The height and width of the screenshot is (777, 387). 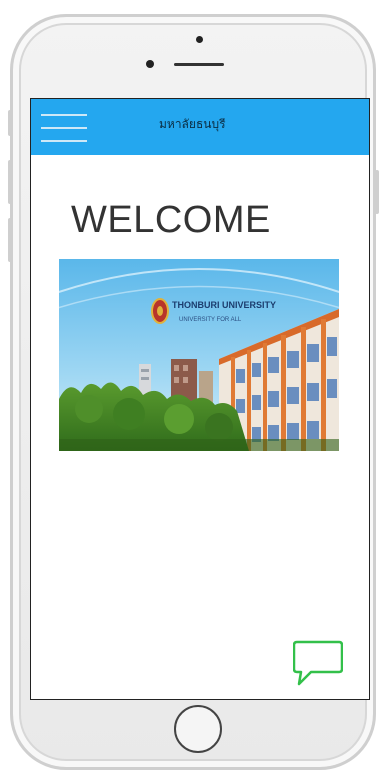 I want to click on earpiece-speaker, so click(x=199, y=64).